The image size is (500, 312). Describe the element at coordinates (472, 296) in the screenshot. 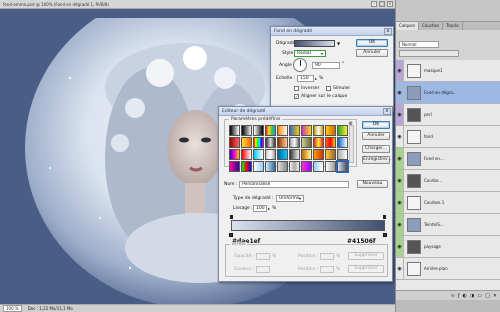

I see `adjust-icon: ◑` at that location.